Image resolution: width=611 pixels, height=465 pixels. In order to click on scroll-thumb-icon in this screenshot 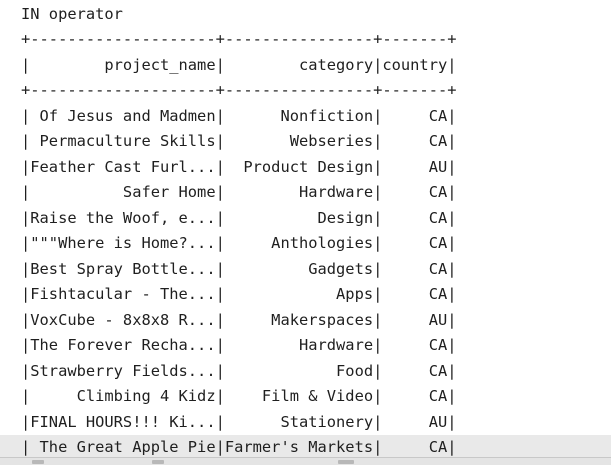, I will do `click(158, 462)`.